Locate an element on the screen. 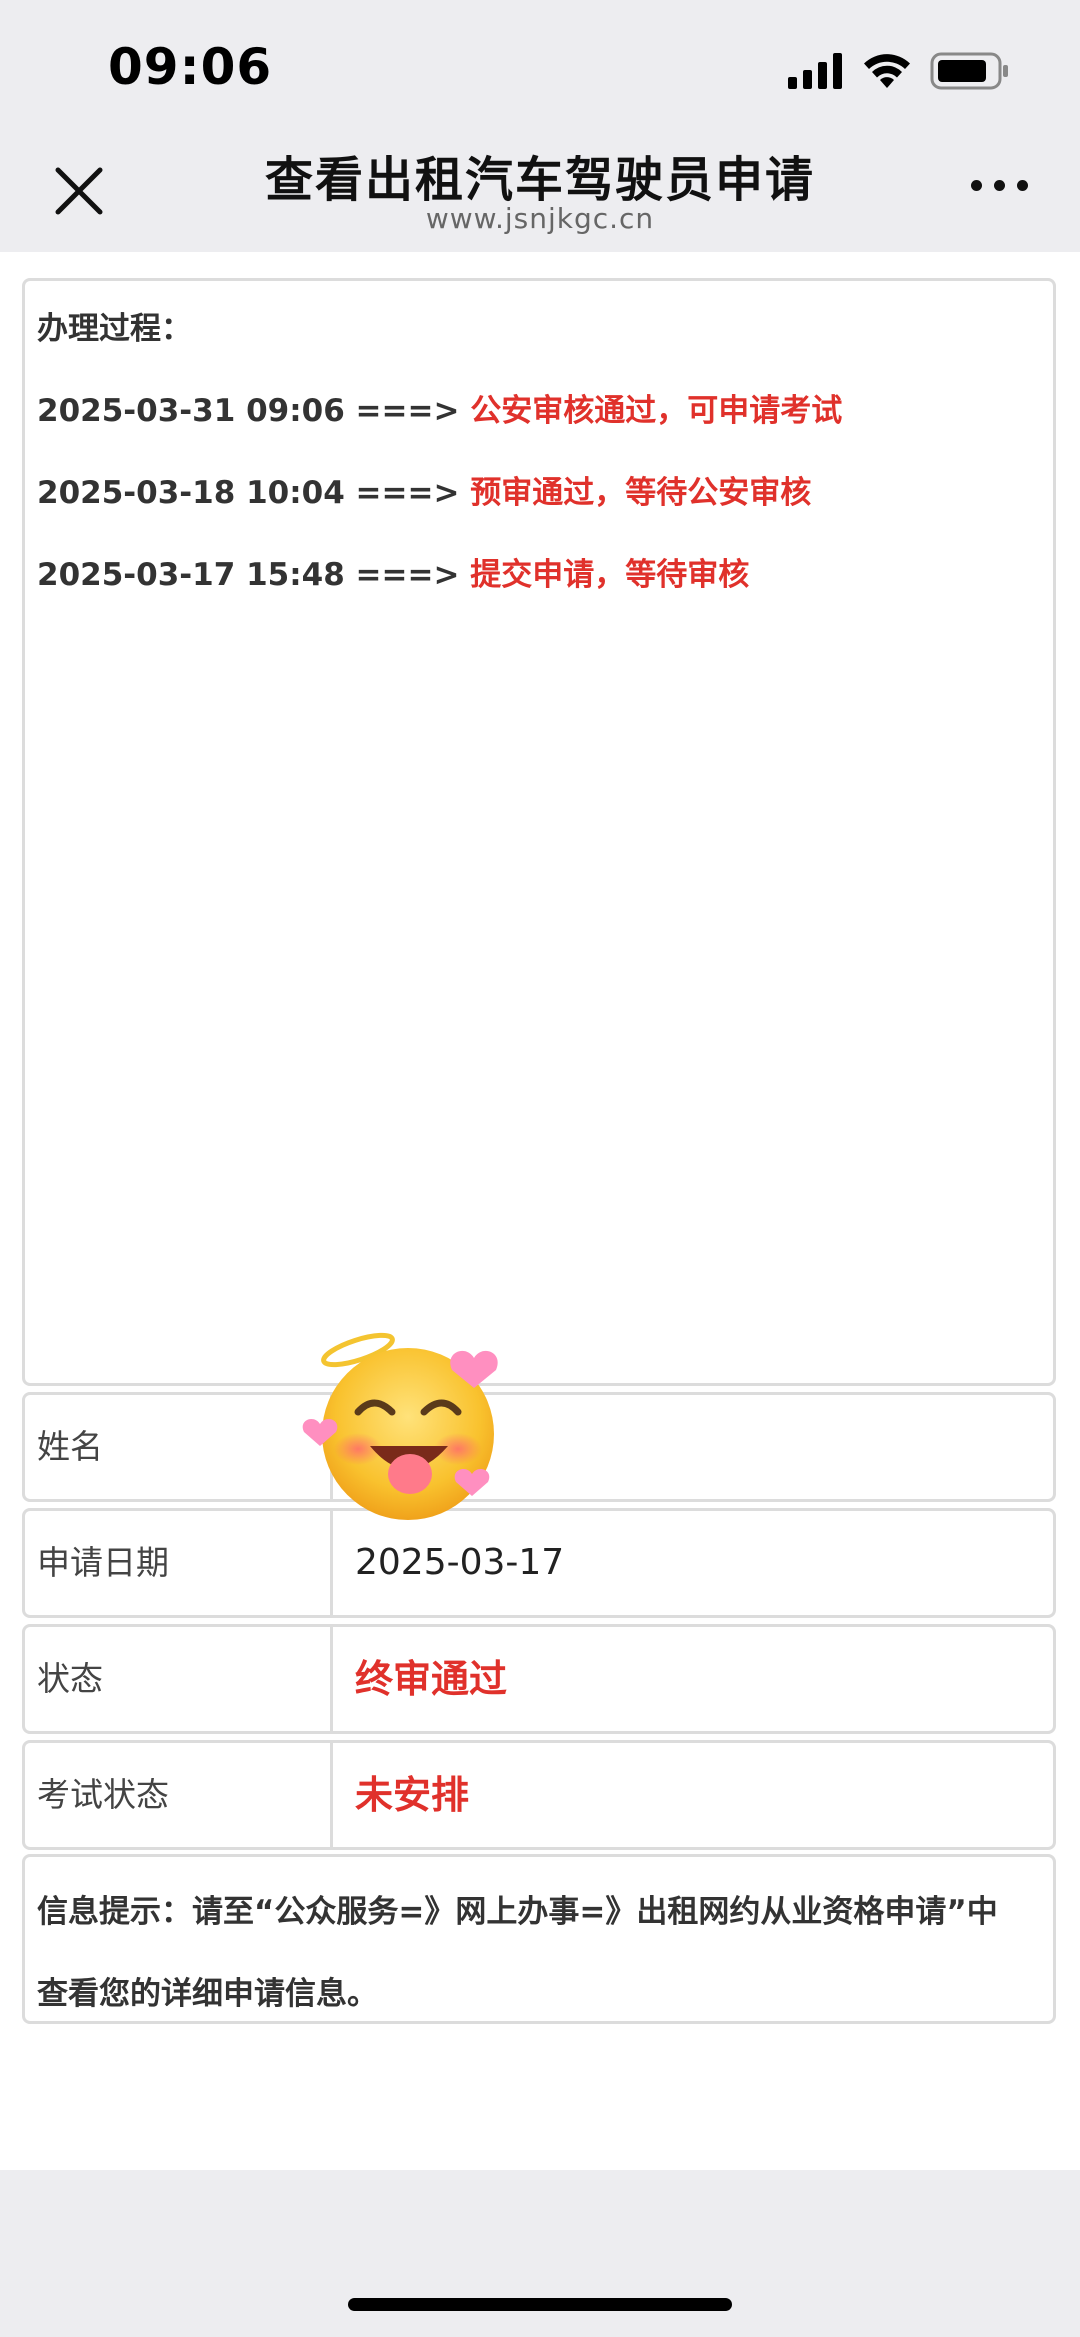 Image resolution: width=1080 pixels, height=2337 pixels. status-time: 09:06 is located at coordinates (190, 67).